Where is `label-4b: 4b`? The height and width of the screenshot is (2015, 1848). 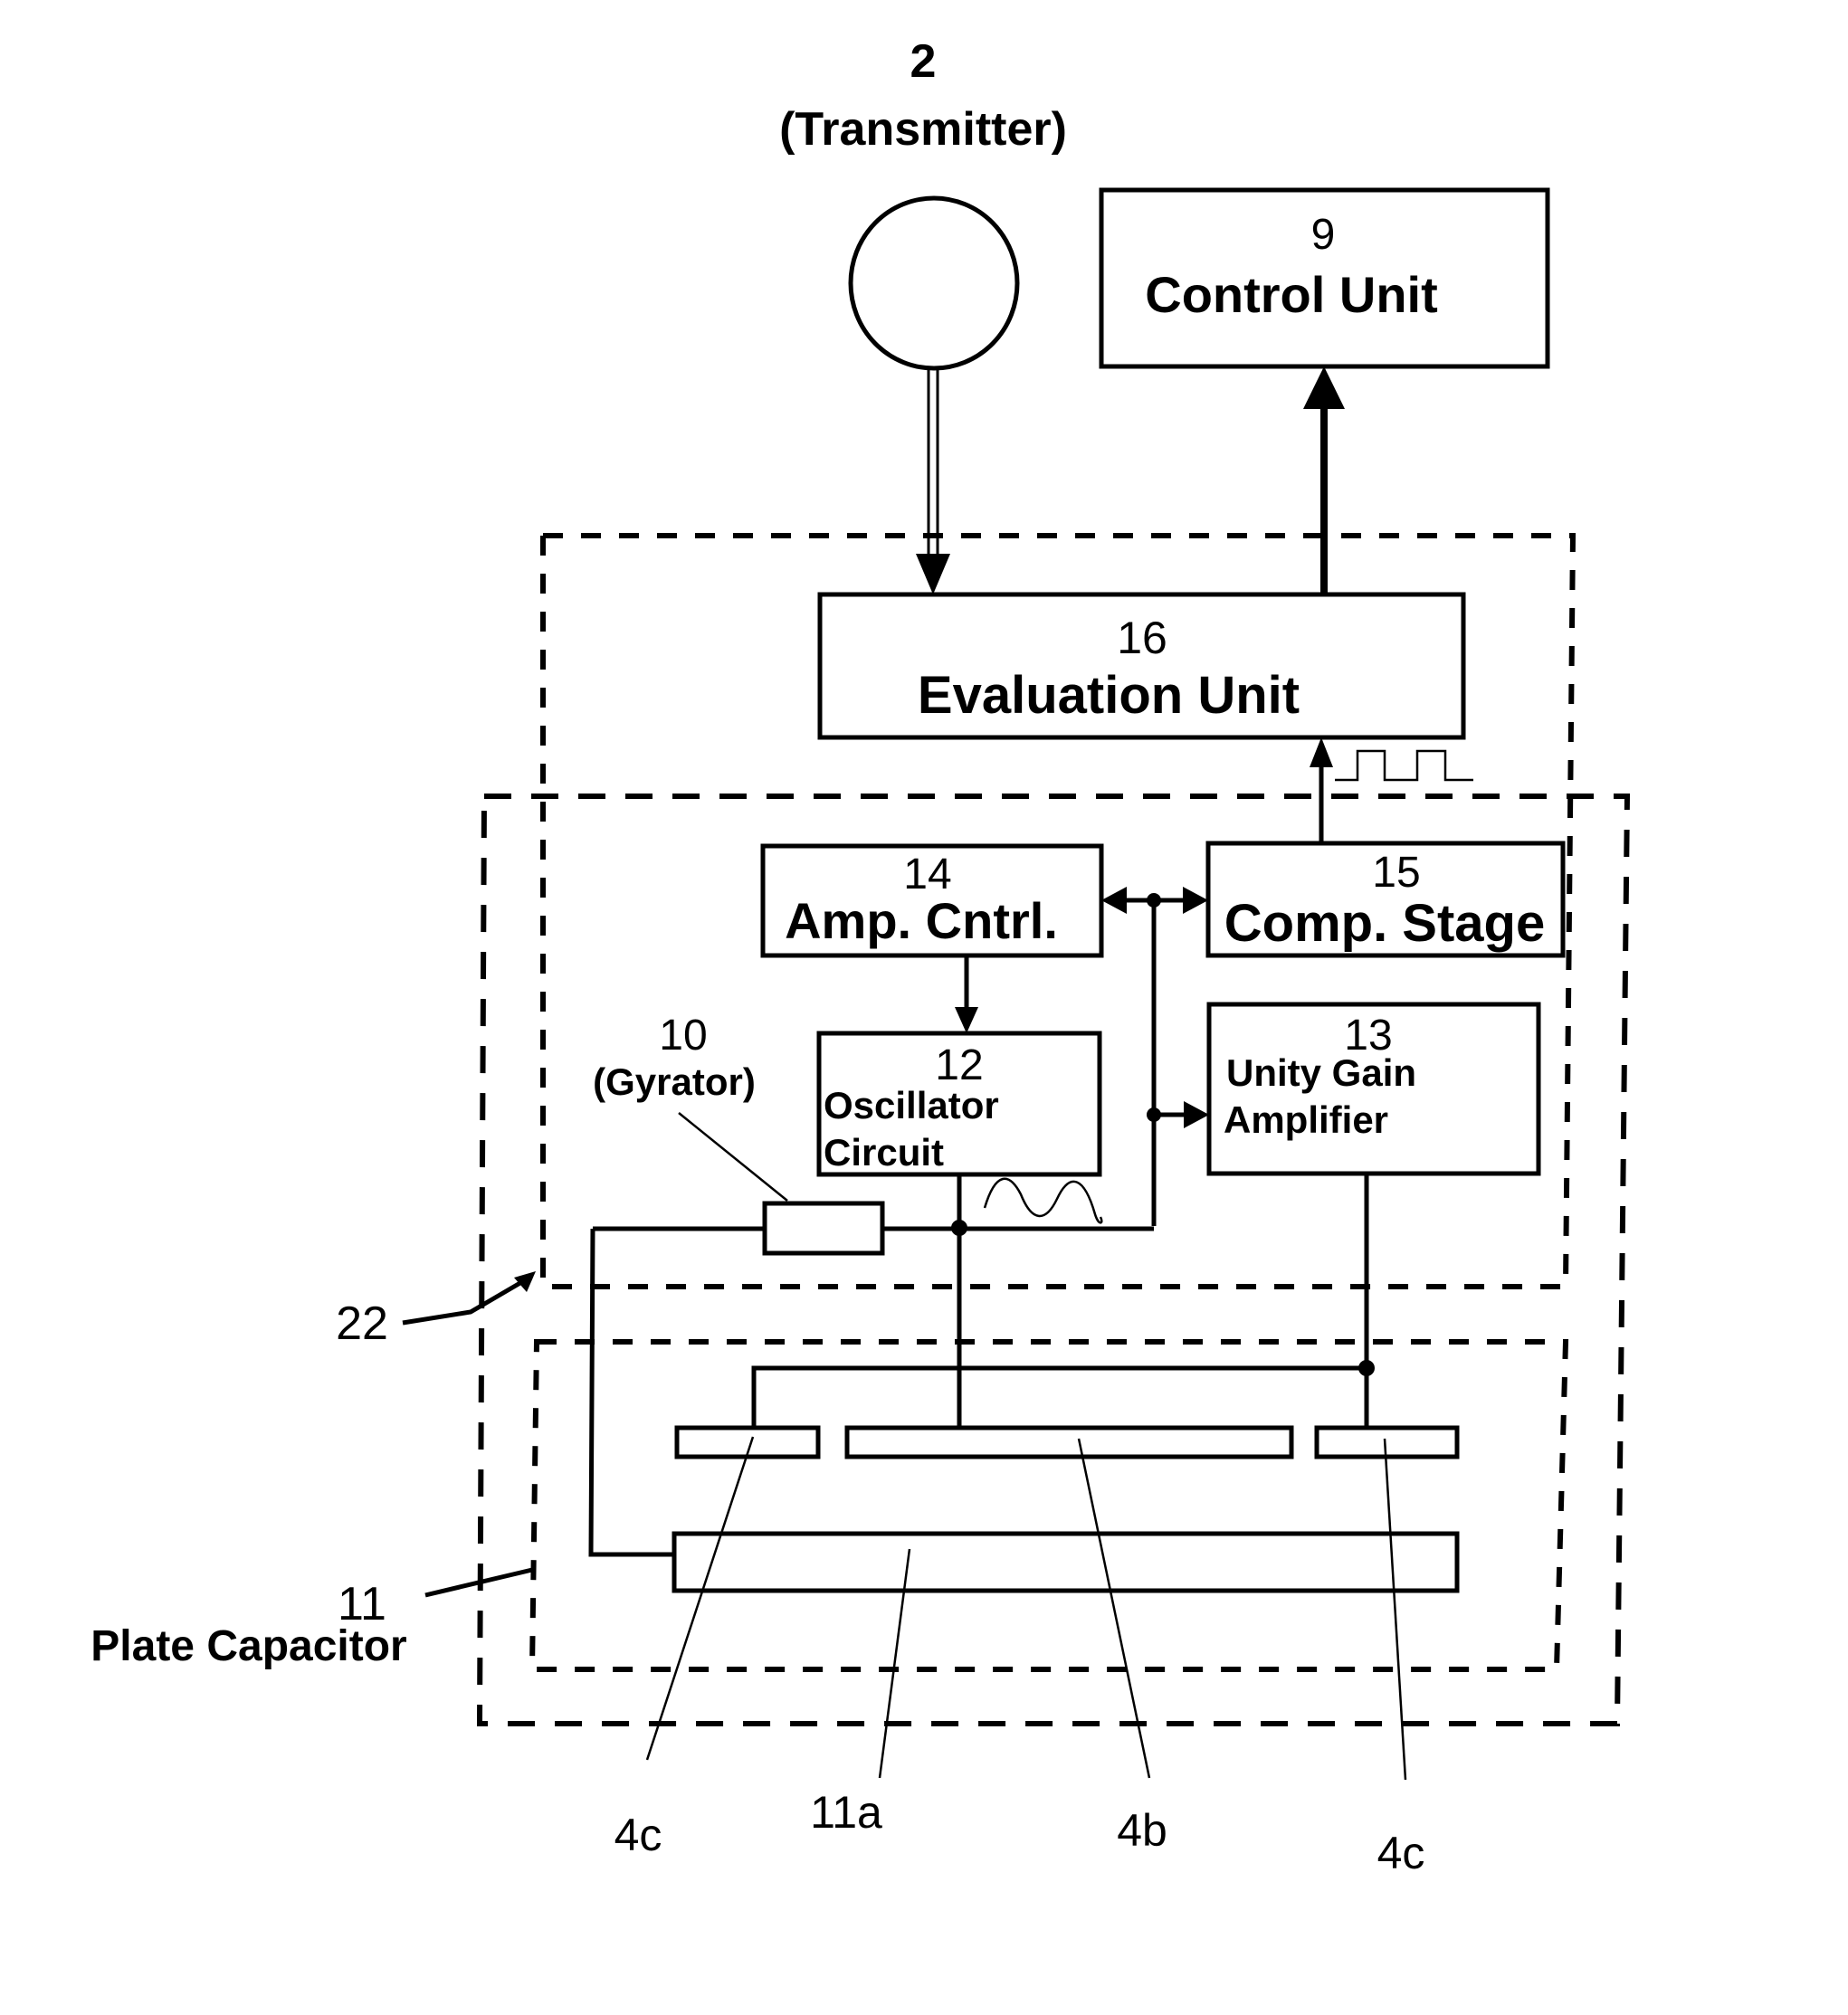 label-4b: 4b is located at coordinates (1142, 1830).